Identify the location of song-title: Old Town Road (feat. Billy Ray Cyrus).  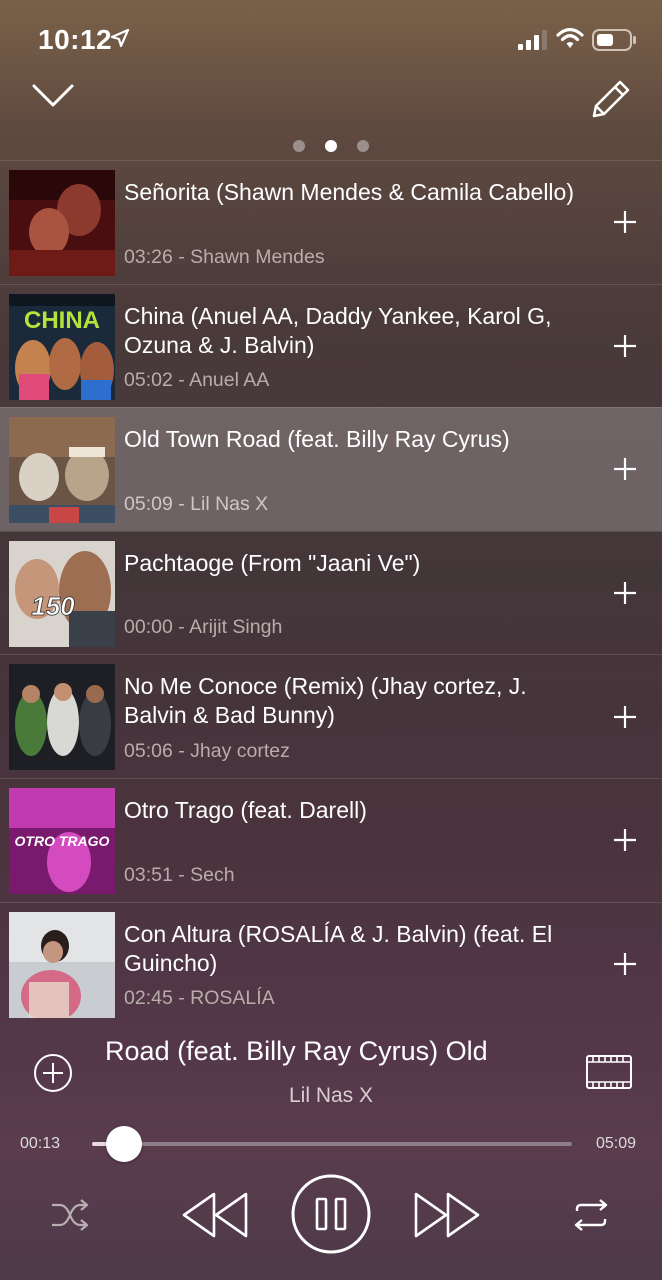
(317, 439).